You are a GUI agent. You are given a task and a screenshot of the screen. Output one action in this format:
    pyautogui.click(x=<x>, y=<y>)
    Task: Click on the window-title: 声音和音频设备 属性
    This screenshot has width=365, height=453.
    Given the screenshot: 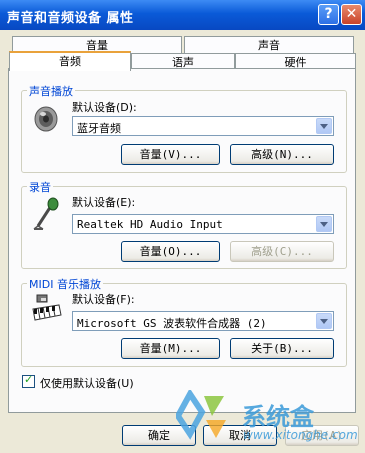 What is the action you would take?
    pyautogui.click(x=70, y=18)
    